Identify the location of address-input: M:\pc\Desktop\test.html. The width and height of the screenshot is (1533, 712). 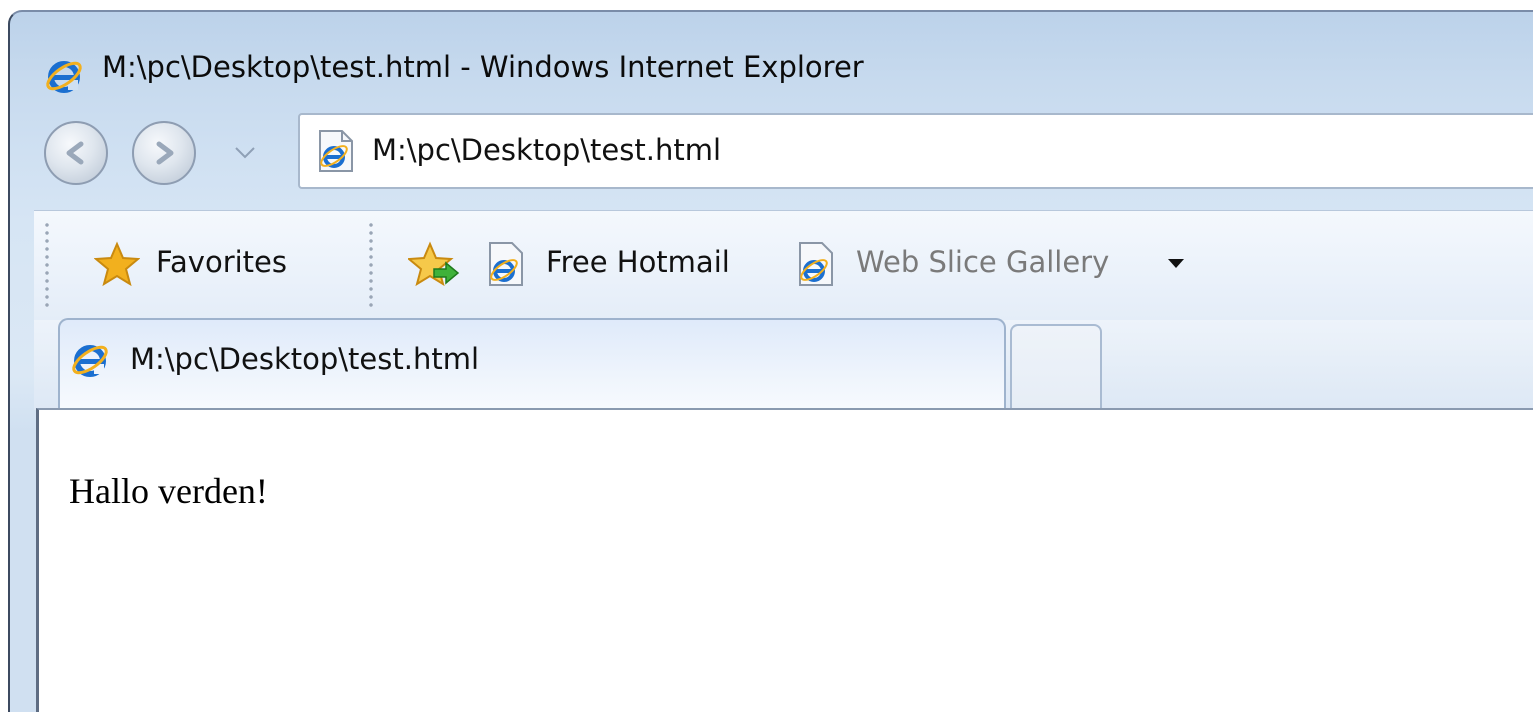
(546, 150).